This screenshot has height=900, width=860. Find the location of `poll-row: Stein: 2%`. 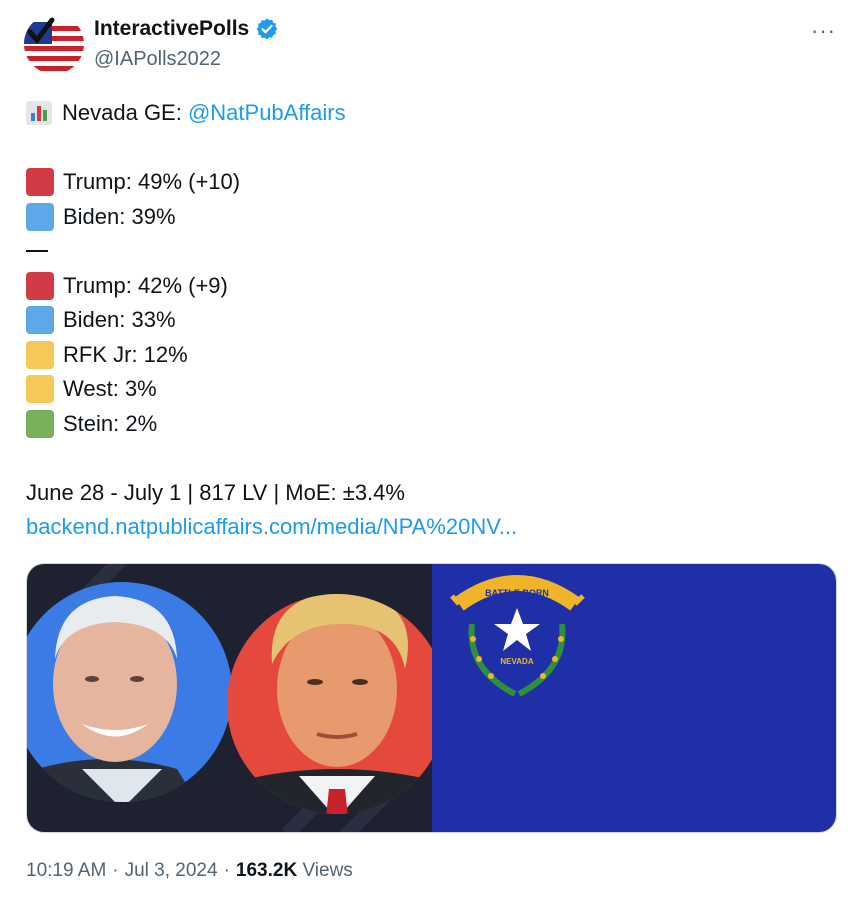

poll-row: Stein: 2% is located at coordinates (431, 424).